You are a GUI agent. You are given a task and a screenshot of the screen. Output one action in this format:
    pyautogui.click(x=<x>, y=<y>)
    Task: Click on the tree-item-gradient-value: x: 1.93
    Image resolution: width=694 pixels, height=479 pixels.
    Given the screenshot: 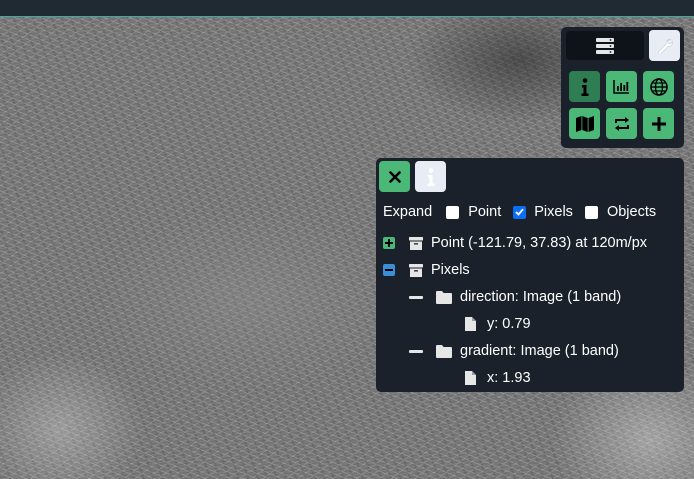 What is the action you would take?
    pyautogui.click(x=498, y=378)
    